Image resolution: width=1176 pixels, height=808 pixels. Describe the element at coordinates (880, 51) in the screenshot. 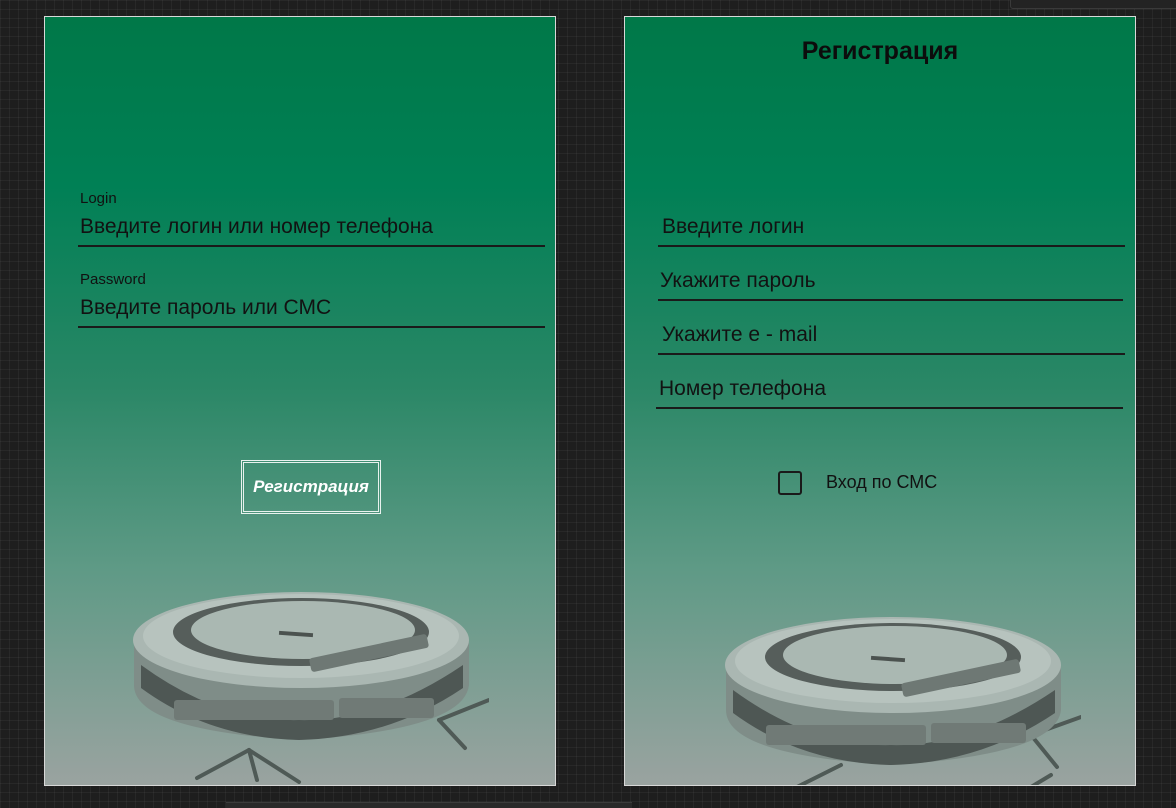

I see `page-title: Регистрация` at that location.